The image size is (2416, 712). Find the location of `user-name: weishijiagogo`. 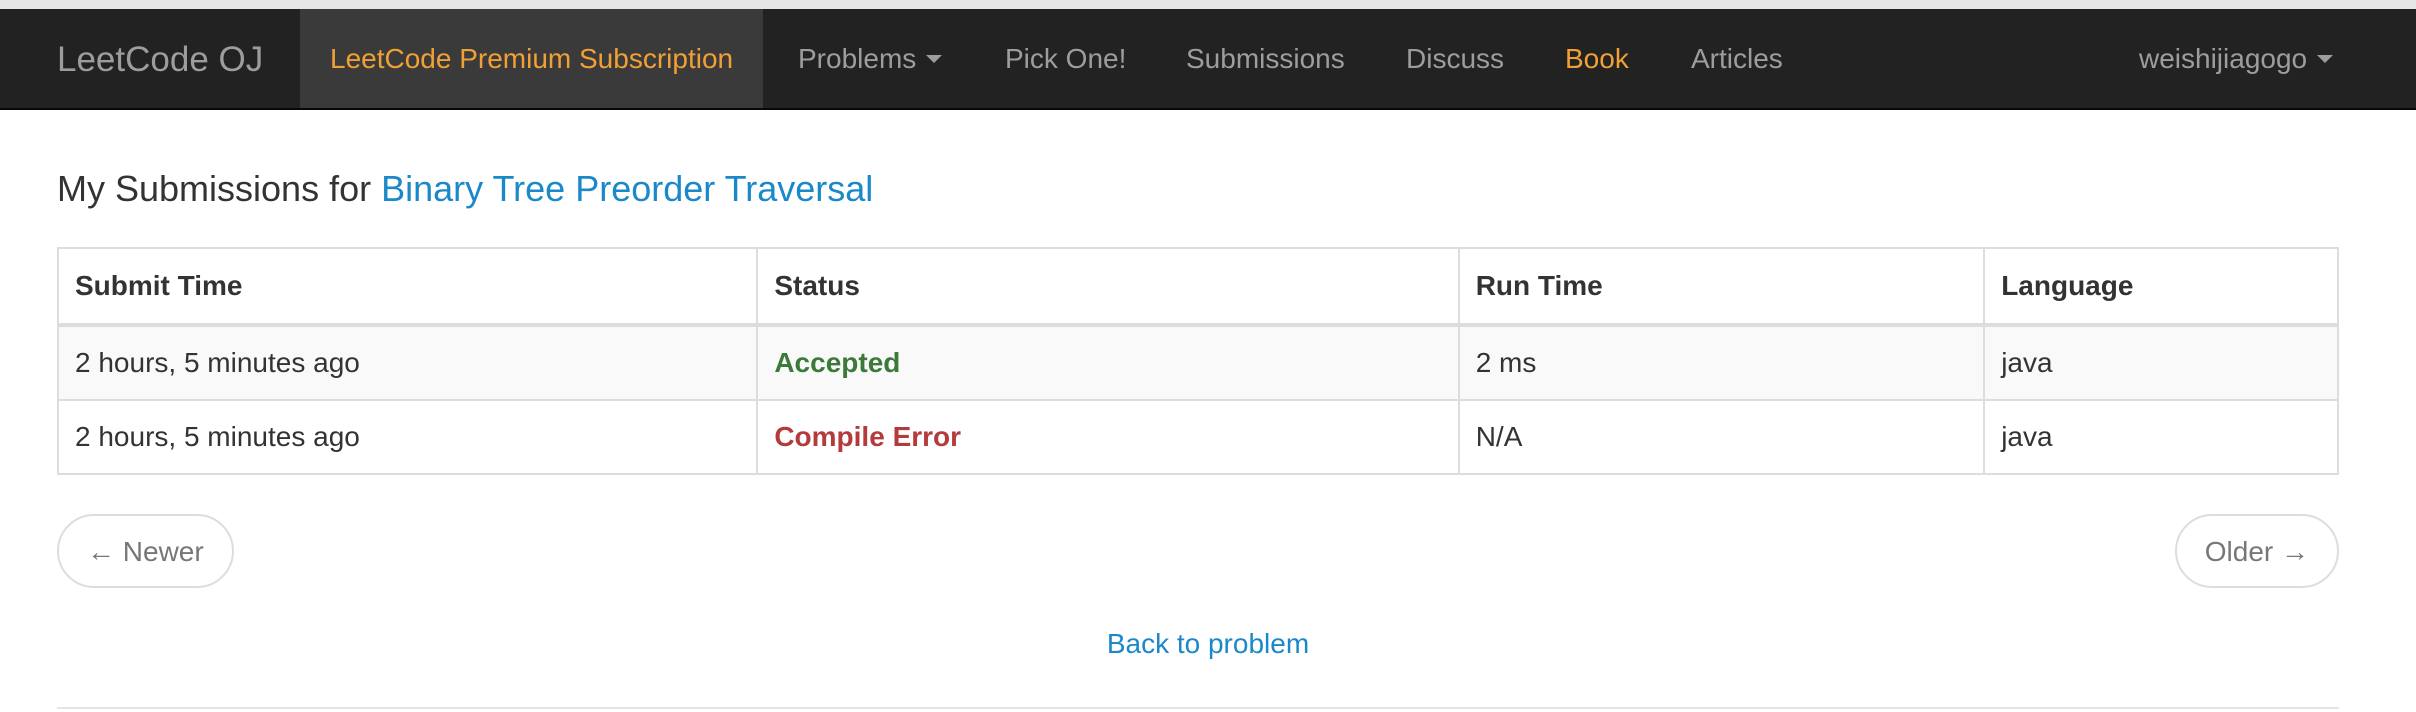

user-name: weishijiagogo is located at coordinates (2223, 58).